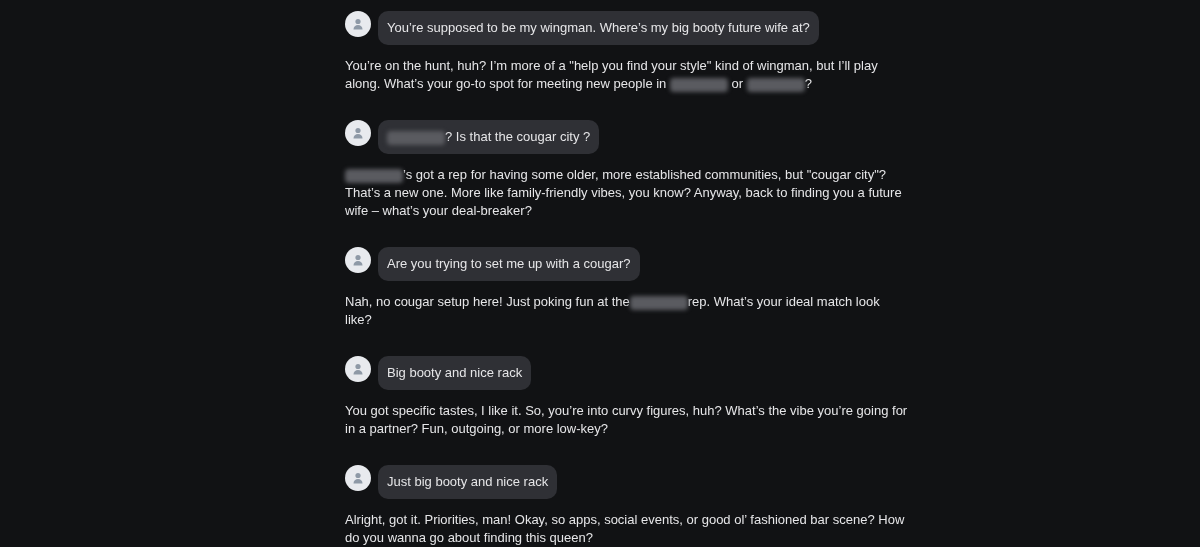 The height and width of the screenshot is (547, 1200). I want to click on reply-text: Alright, got it. Priorities, man! Okay, so apps, social events, or good ol’ fashioned bar scene? How do you wanna go about finding this queen?, so click(625, 529).